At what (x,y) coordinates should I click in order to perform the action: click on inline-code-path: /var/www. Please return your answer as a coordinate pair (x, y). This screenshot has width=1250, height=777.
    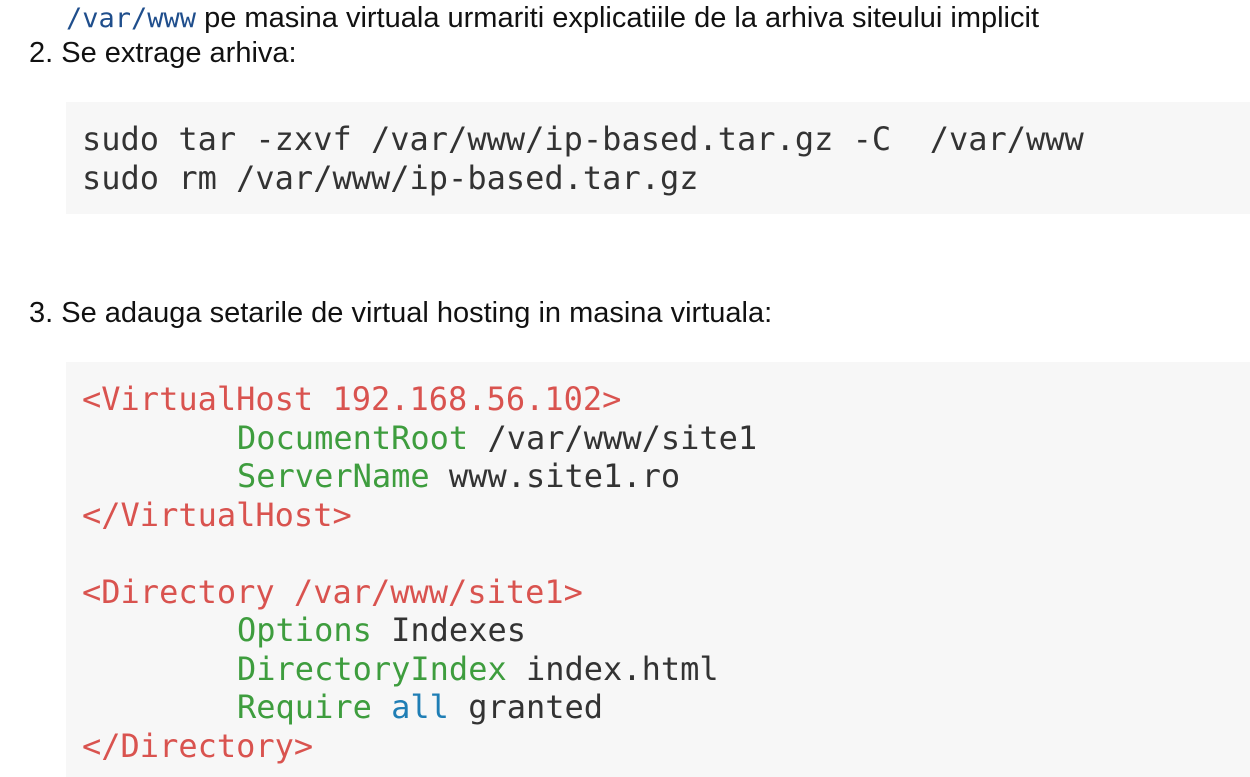
    Looking at the image, I should click on (131, 18).